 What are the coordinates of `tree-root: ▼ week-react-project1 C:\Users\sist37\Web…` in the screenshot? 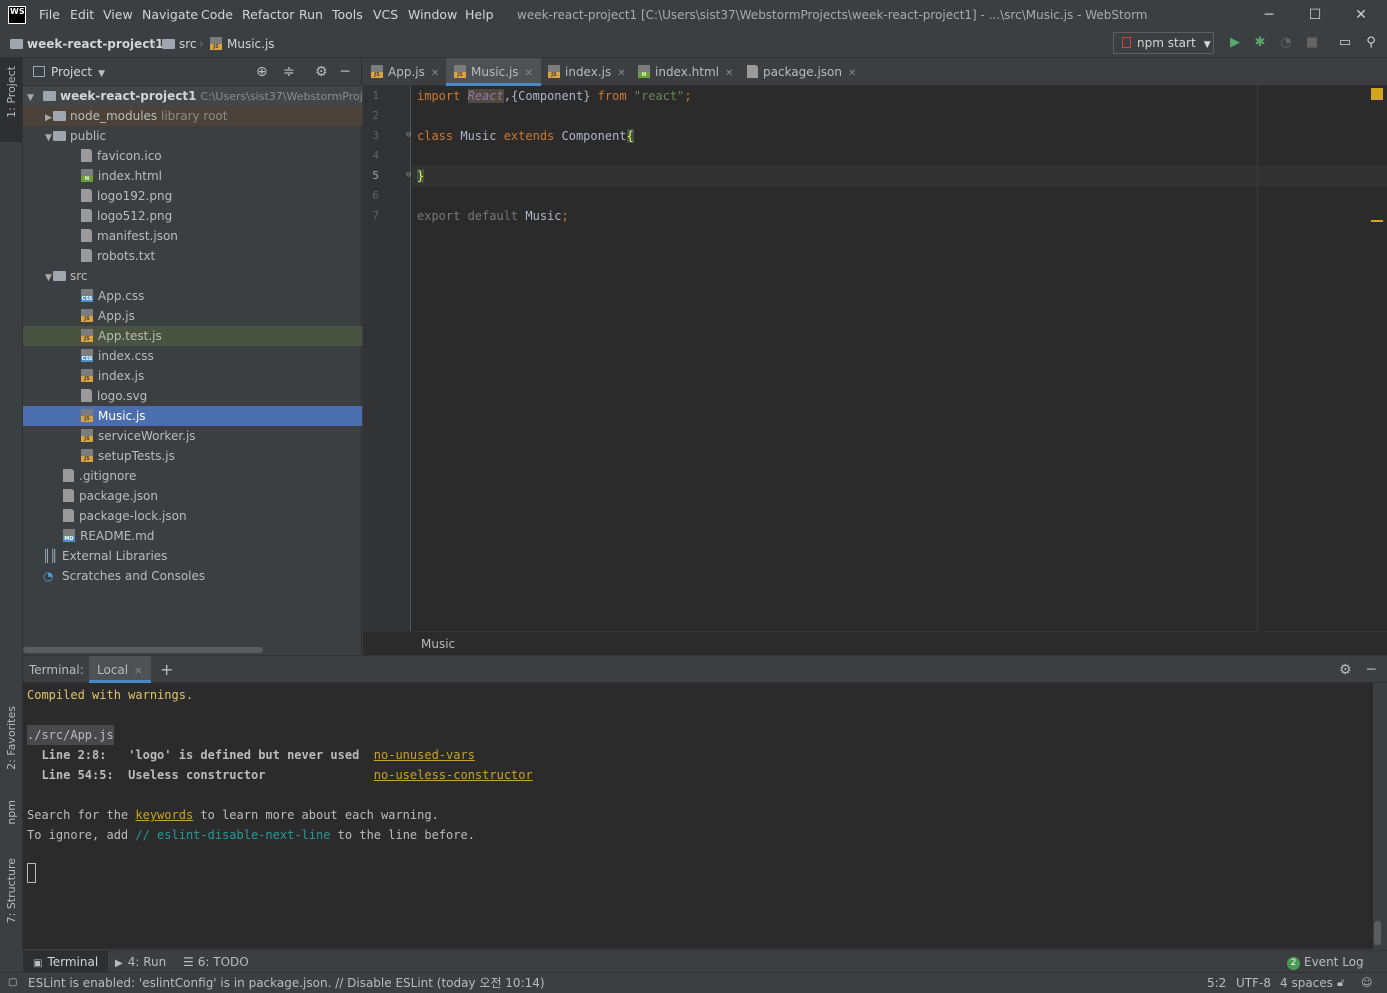 It's located at (193, 96).